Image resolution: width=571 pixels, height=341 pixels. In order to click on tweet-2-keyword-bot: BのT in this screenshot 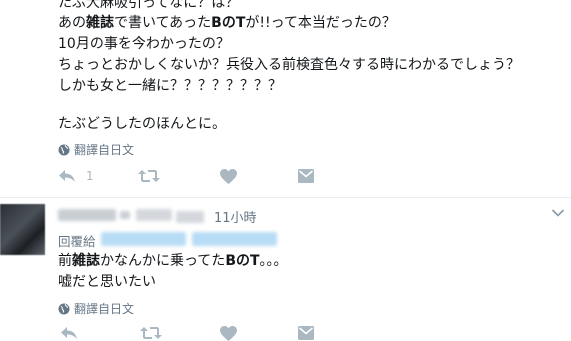, I will do `click(242, 261)`.